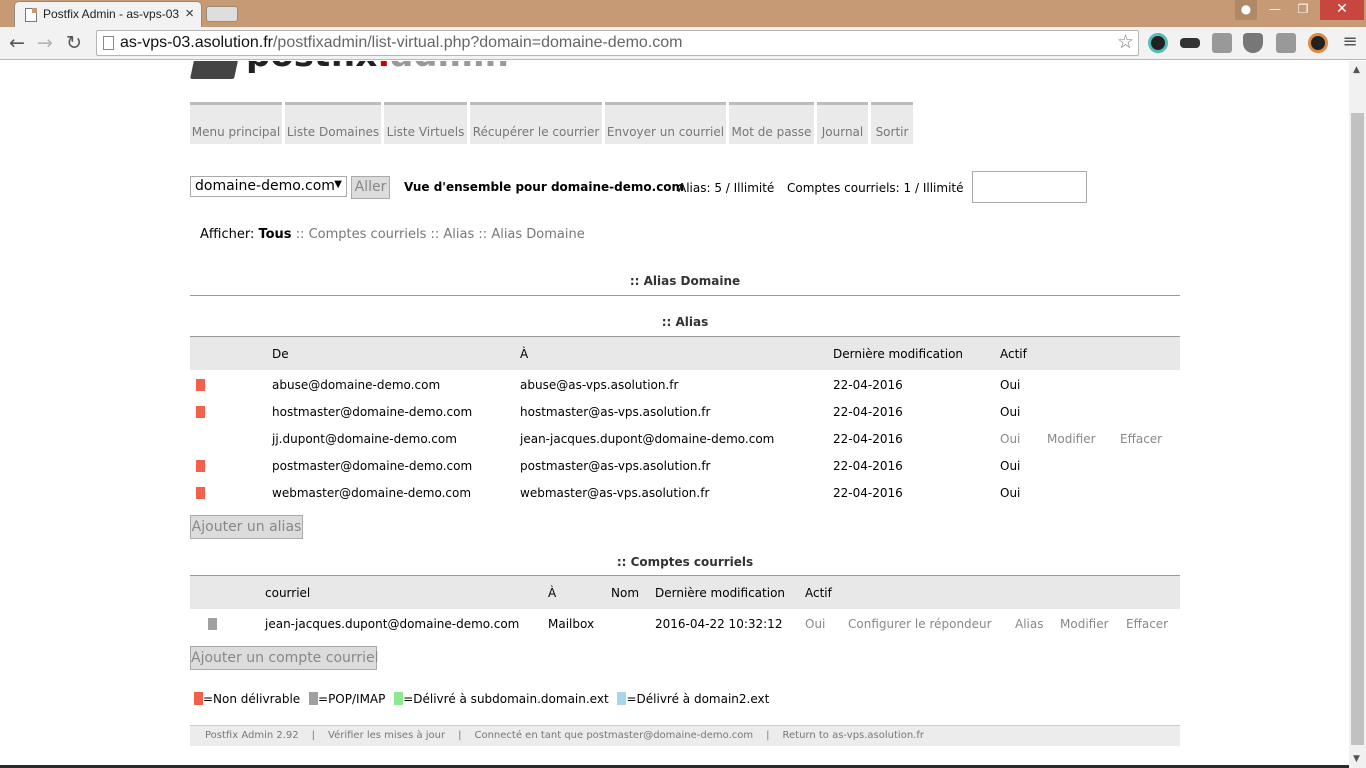 This screenshot has width=1366, height=768. Describe the element at coordinates (222, 14) in the screenshot. I see `new-tab-button` at that location.